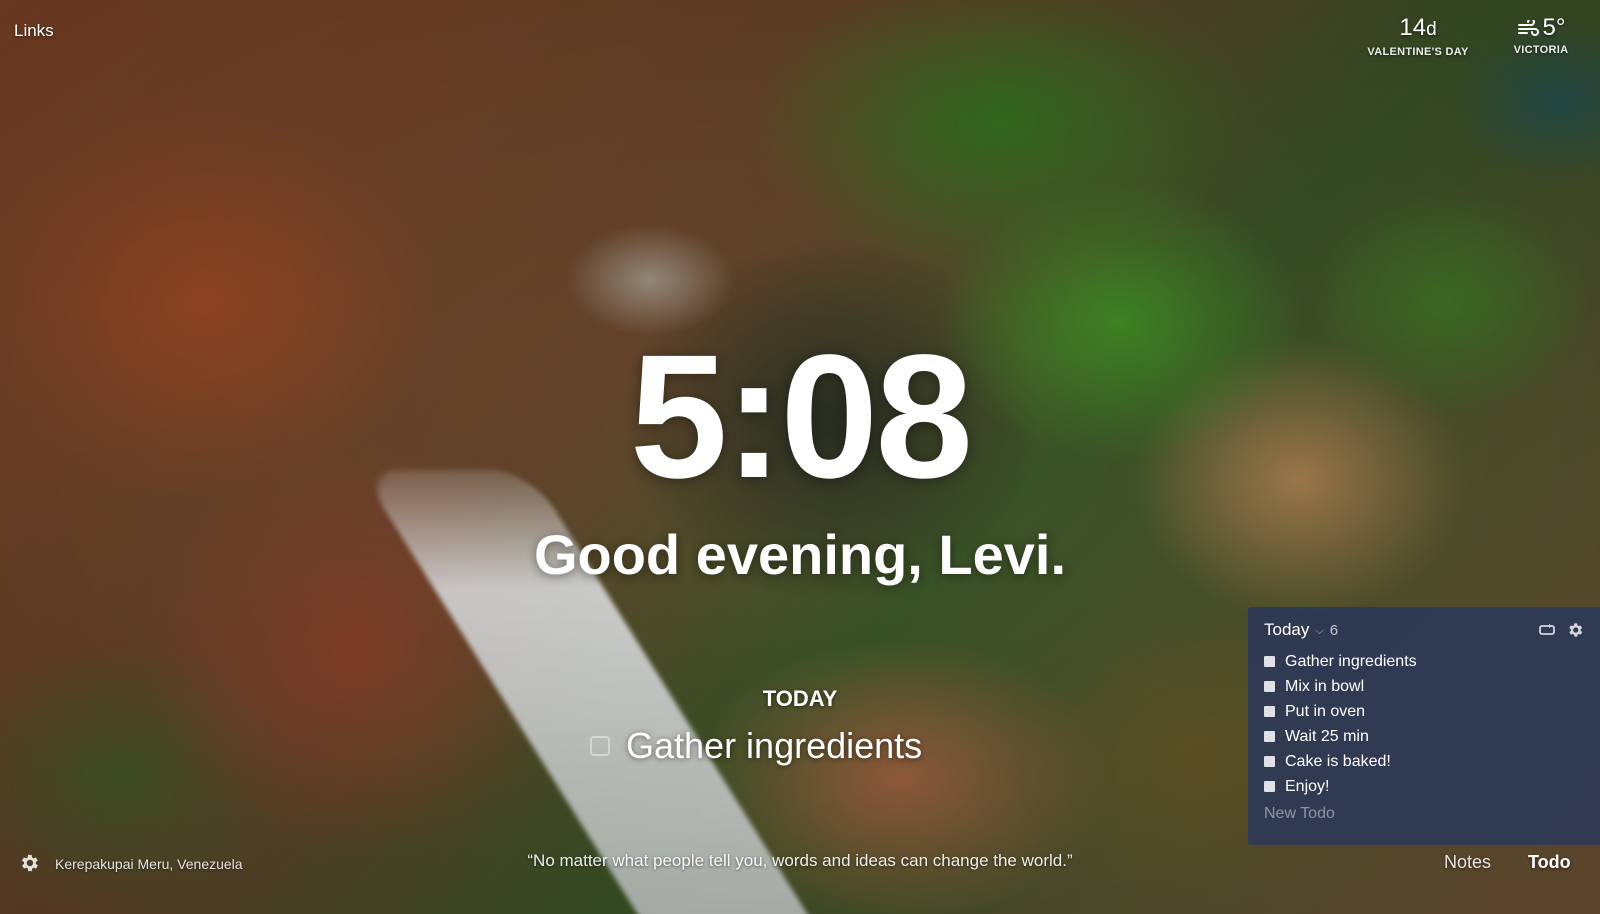 The image size is (1600, 914). Describe the element at coordinates (1424, 630) in the screenshot. I see `todo-header: Today ⌵ 6` at that location.